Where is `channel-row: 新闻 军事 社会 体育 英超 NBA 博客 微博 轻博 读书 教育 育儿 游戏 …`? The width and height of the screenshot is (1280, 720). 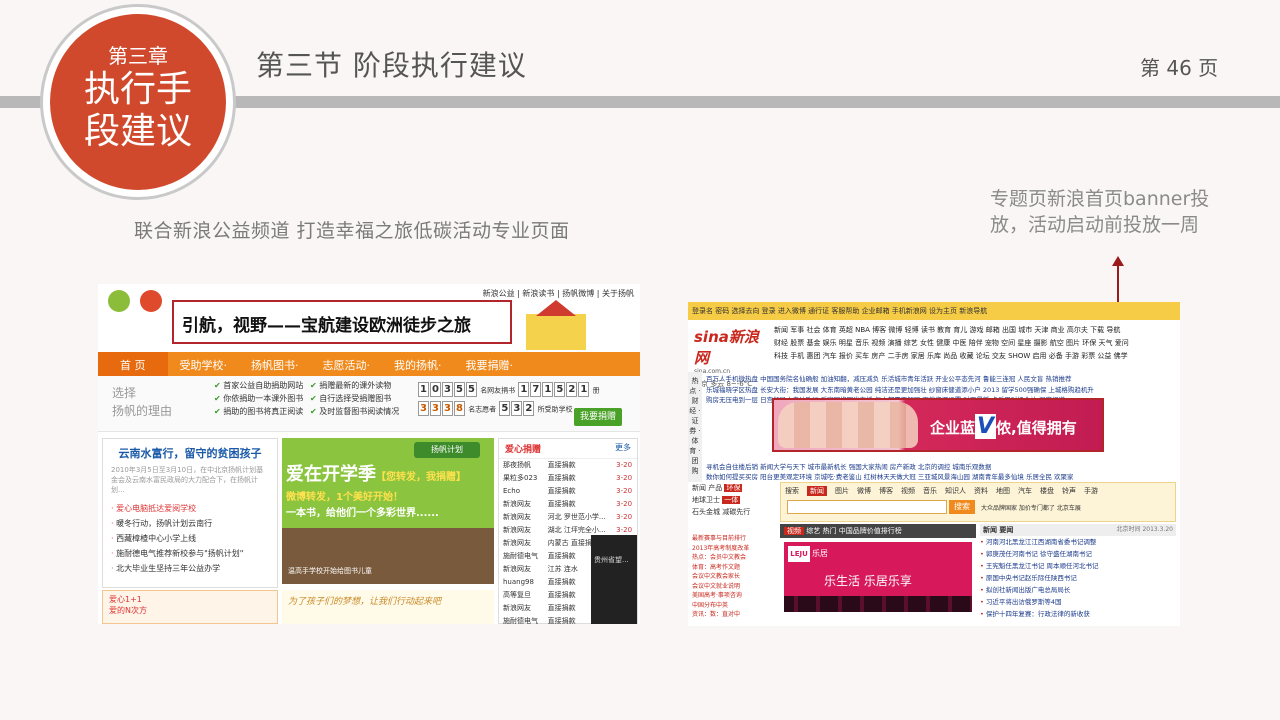
channel-row: 新闻 军事 社会 体育 英超 NBA 博客 微博 轻博 读书 教育 育儿 游戏 … is located at coordinates (975, 330).